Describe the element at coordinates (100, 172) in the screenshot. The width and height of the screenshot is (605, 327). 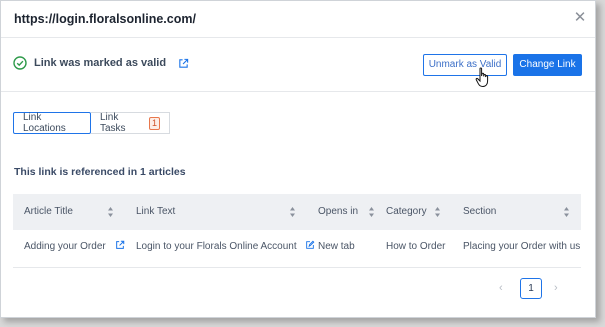
I see `reference-count-text: This link is referenced in 1 articles` at that location.